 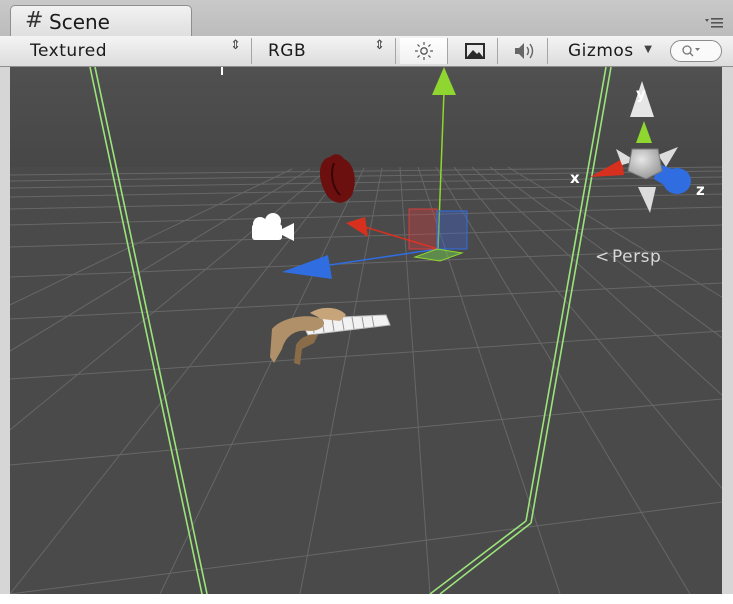 What do you see at coordinates (714, 21) in the screenshot?
I see `tab-menu-icon` at bounding box center [714, 21].